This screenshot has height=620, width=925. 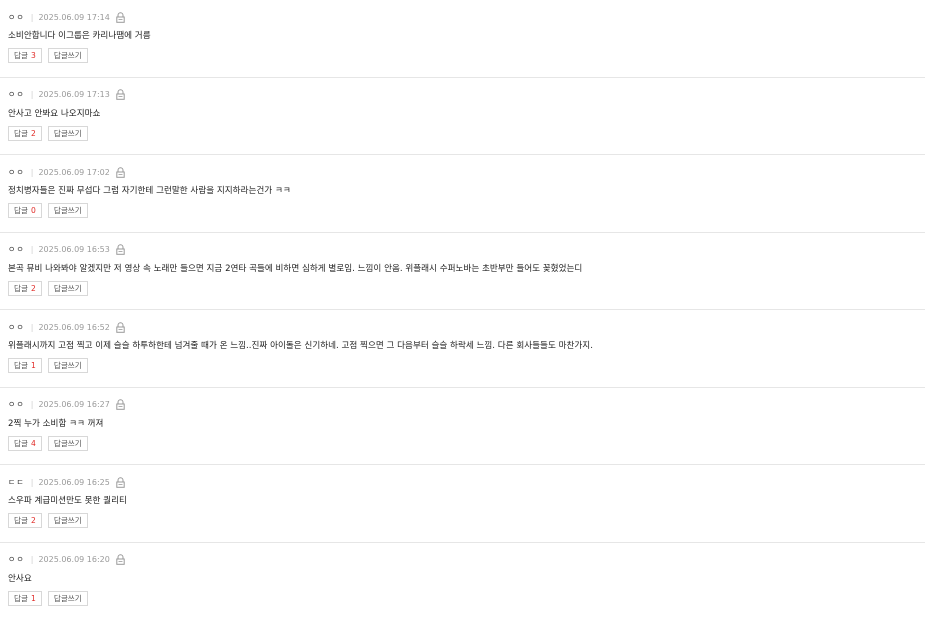 What do you see at coordinates (466, 424) in the screenshot?
I see `comment-text: 2찍 누가 소비함 ㅋㅋ 꺼져` at bounding box center [466, 424].